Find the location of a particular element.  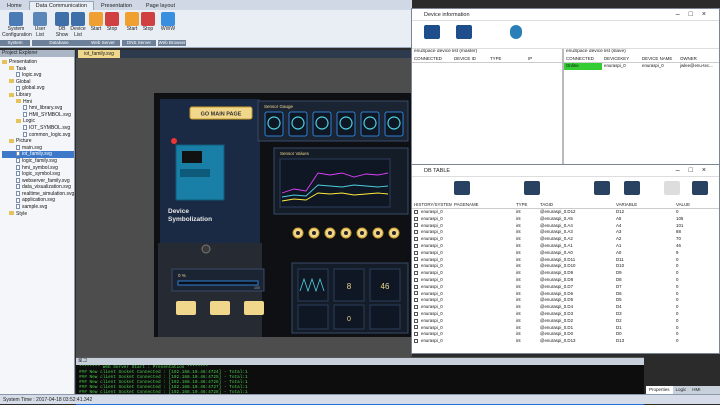

db-row: enuraspi_0 int @enuraspi_0.D5 D5 0 is located at coordinates (565, 300).